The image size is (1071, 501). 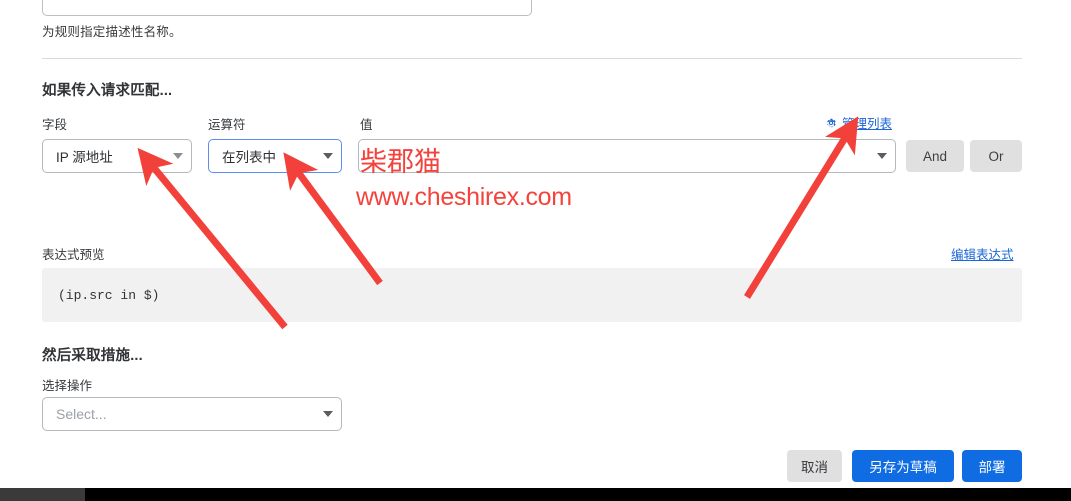 What do you see at coordinates (464, 197) in the screenshot?
I see `watermark-url: www.cheshirex.com` at bounding box center [464, 197].